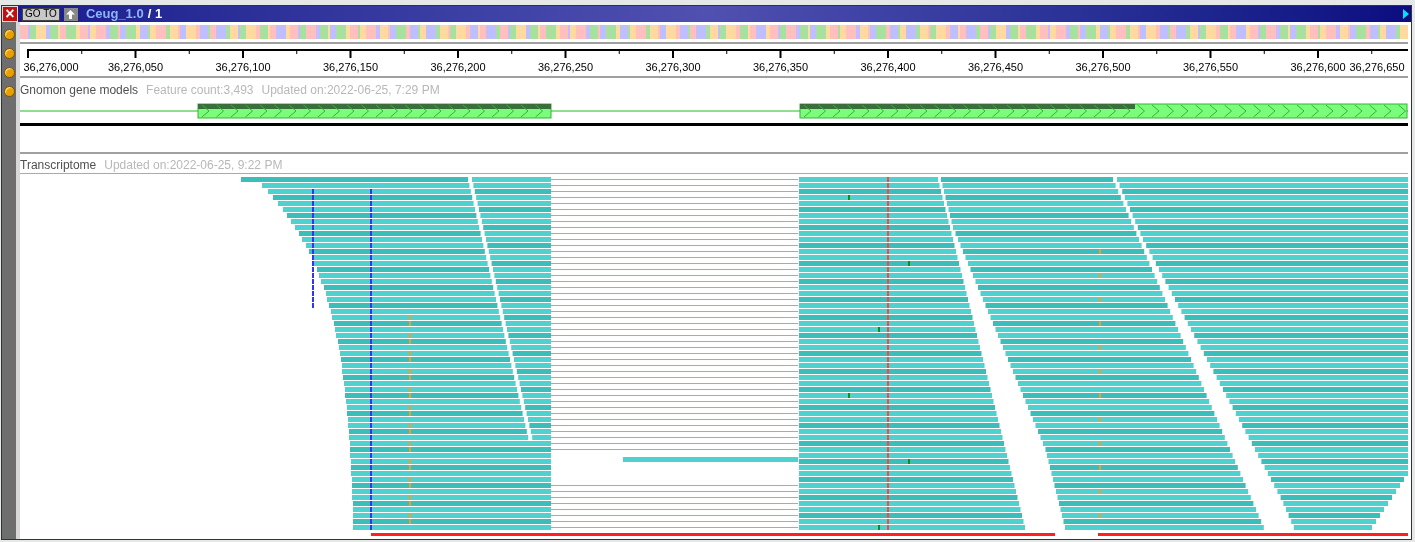 The width and height of the screenshot is (1415, 542). What do you see at coordinates (1406, 14) in the screenshot?
I see `expand-arrow-icon` at bounding box center [1406, 14].